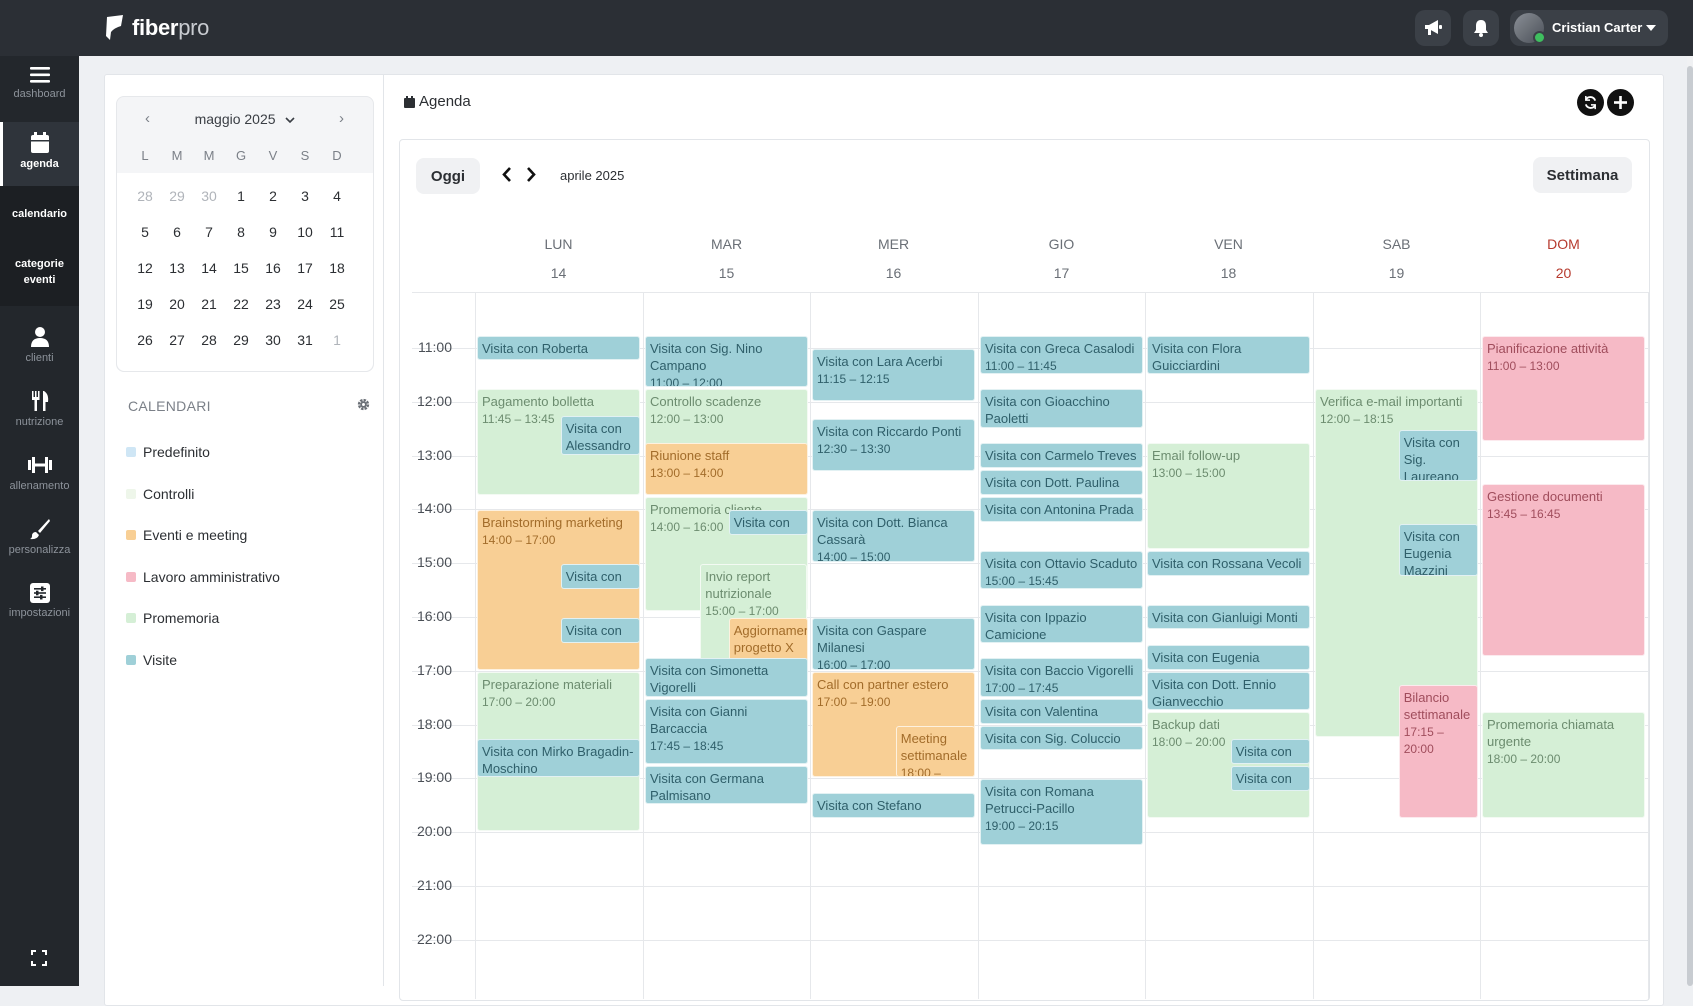 This screenshot has height=1006, width=1693. What do you see at coordinates (209, 304) in the screenshot?
I see `mini-day-cell: 21` at bounding box center [209, 304].